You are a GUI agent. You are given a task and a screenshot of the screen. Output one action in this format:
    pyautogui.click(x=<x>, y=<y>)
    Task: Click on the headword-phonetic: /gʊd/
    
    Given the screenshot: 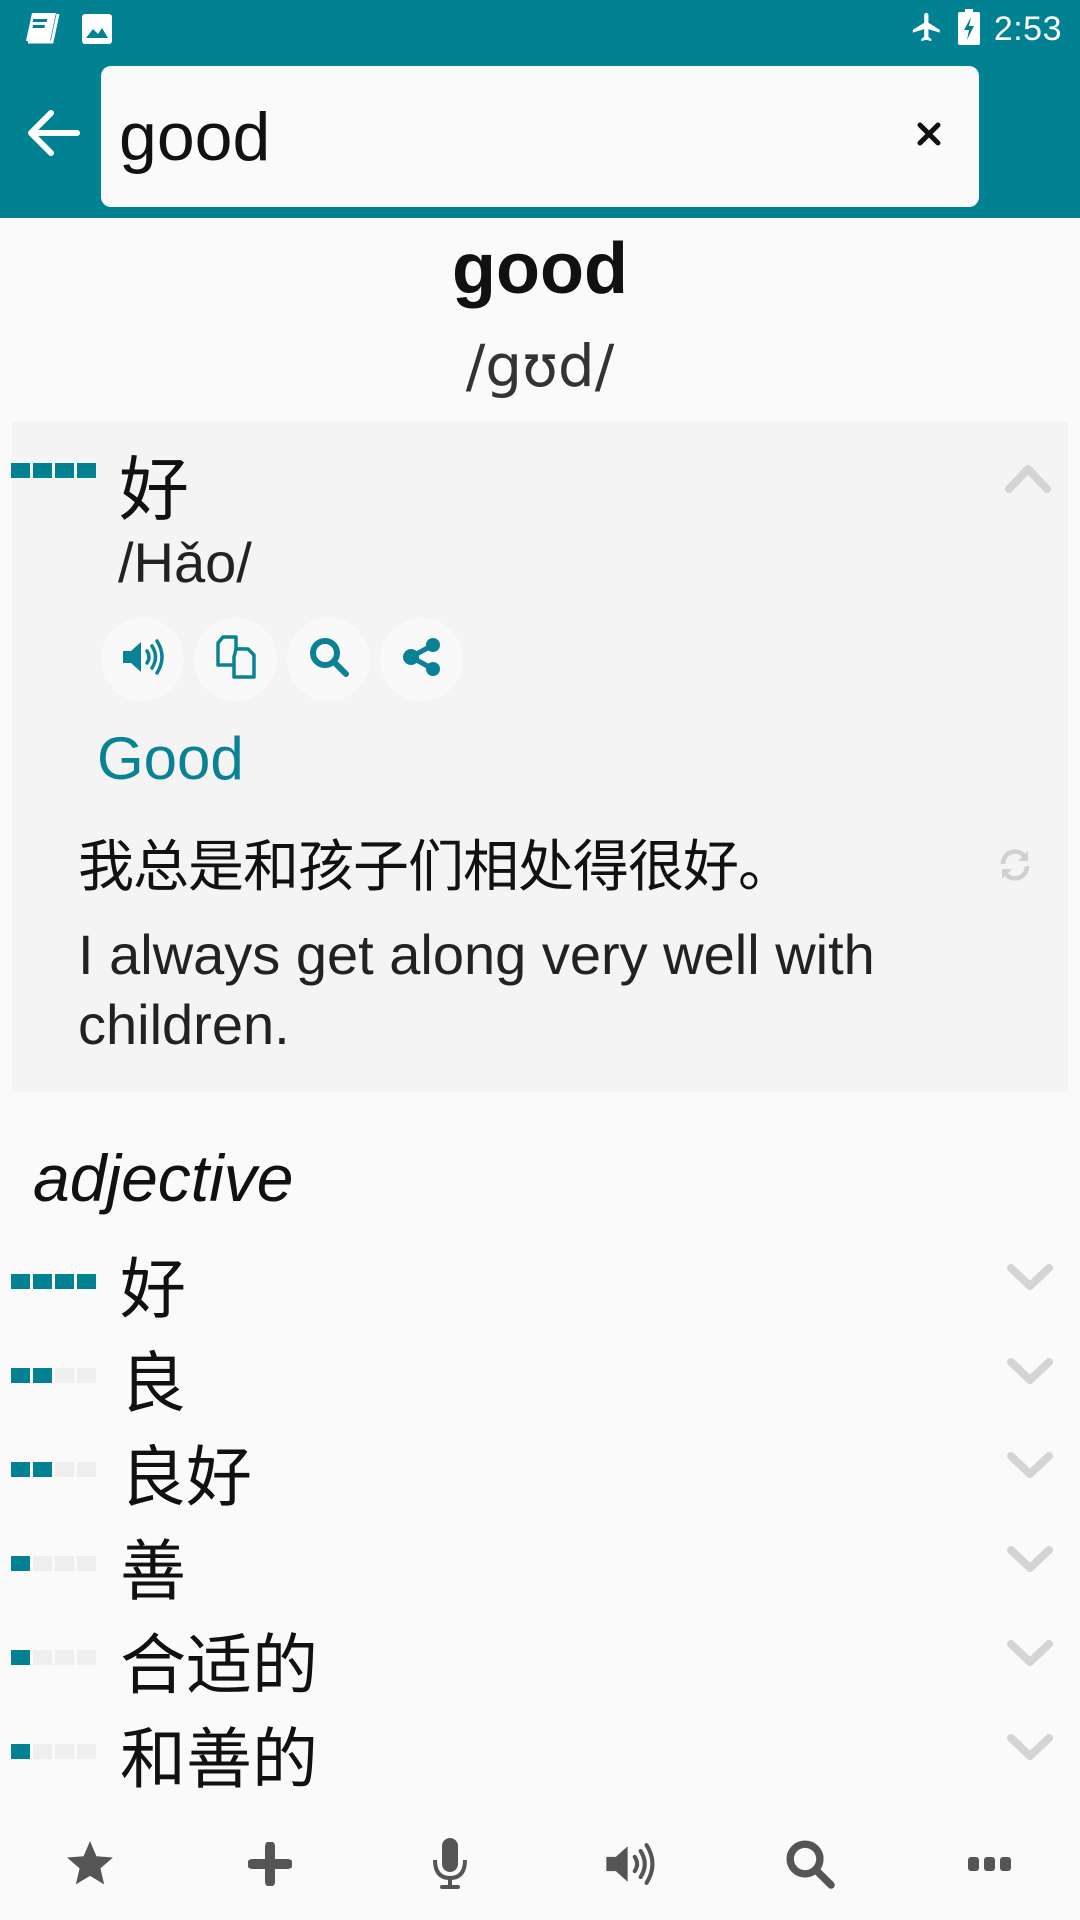 What is the action you would take?
    pyautogui.click(x=540, y=366)
    